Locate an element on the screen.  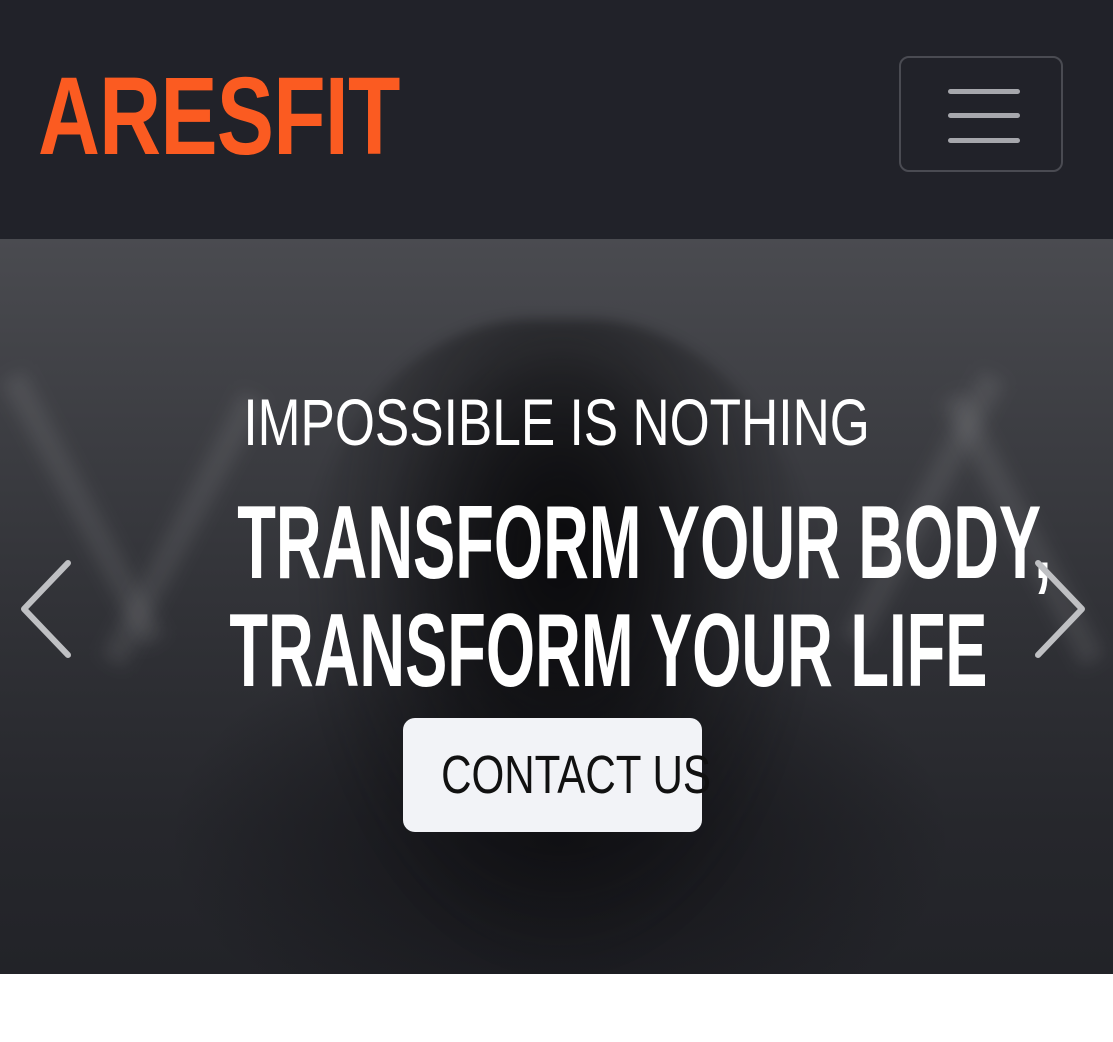
hero-subtitle: IMPOSSIBLE IS NOTHING is located at coordinates (556, 422).